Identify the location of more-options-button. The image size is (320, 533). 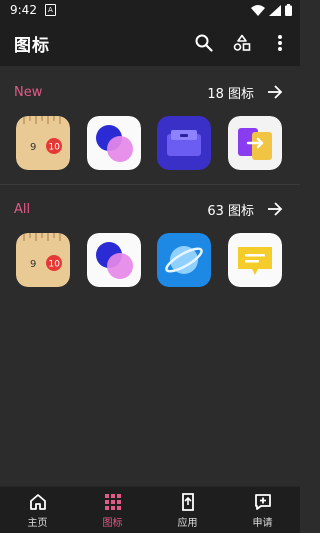
(280, 43).